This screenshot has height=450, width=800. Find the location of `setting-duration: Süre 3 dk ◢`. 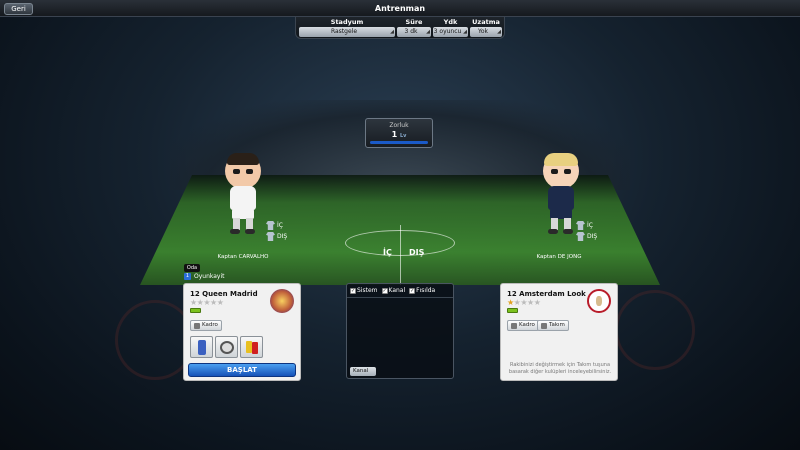

setting-duration: Süre 3 dk ◢ is located at coordinates (414, 27).